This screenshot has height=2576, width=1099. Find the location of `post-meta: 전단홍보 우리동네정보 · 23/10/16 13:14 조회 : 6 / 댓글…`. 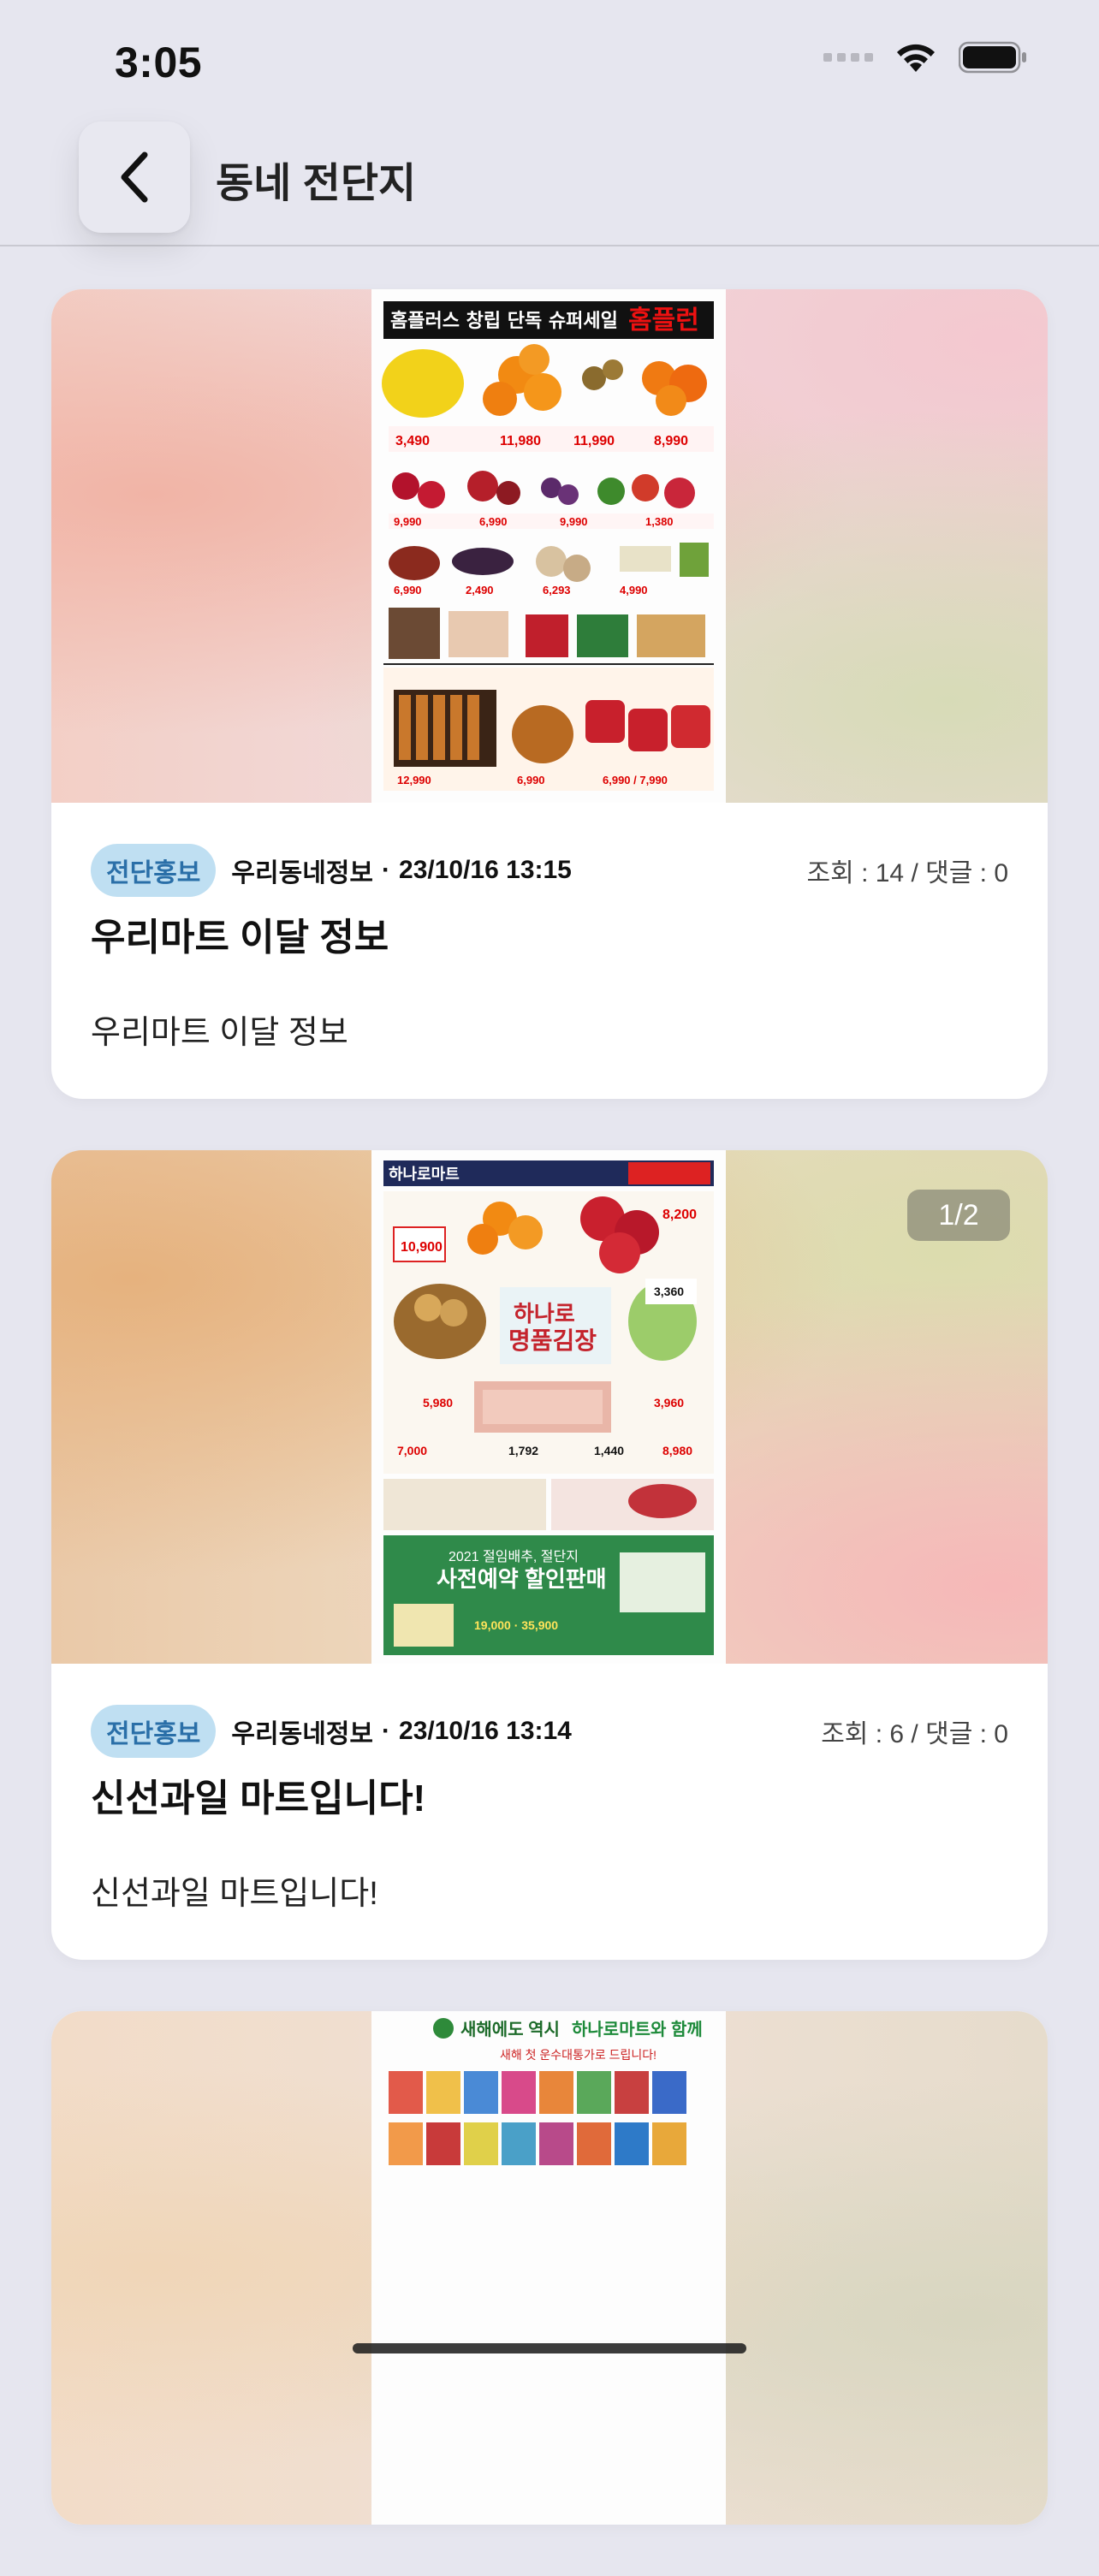

post-meta: 전단홍보 우리동네정보 · 23/10/16 13:14 조회 : 6 / 댓글… is located at coordinates (549, 1731).